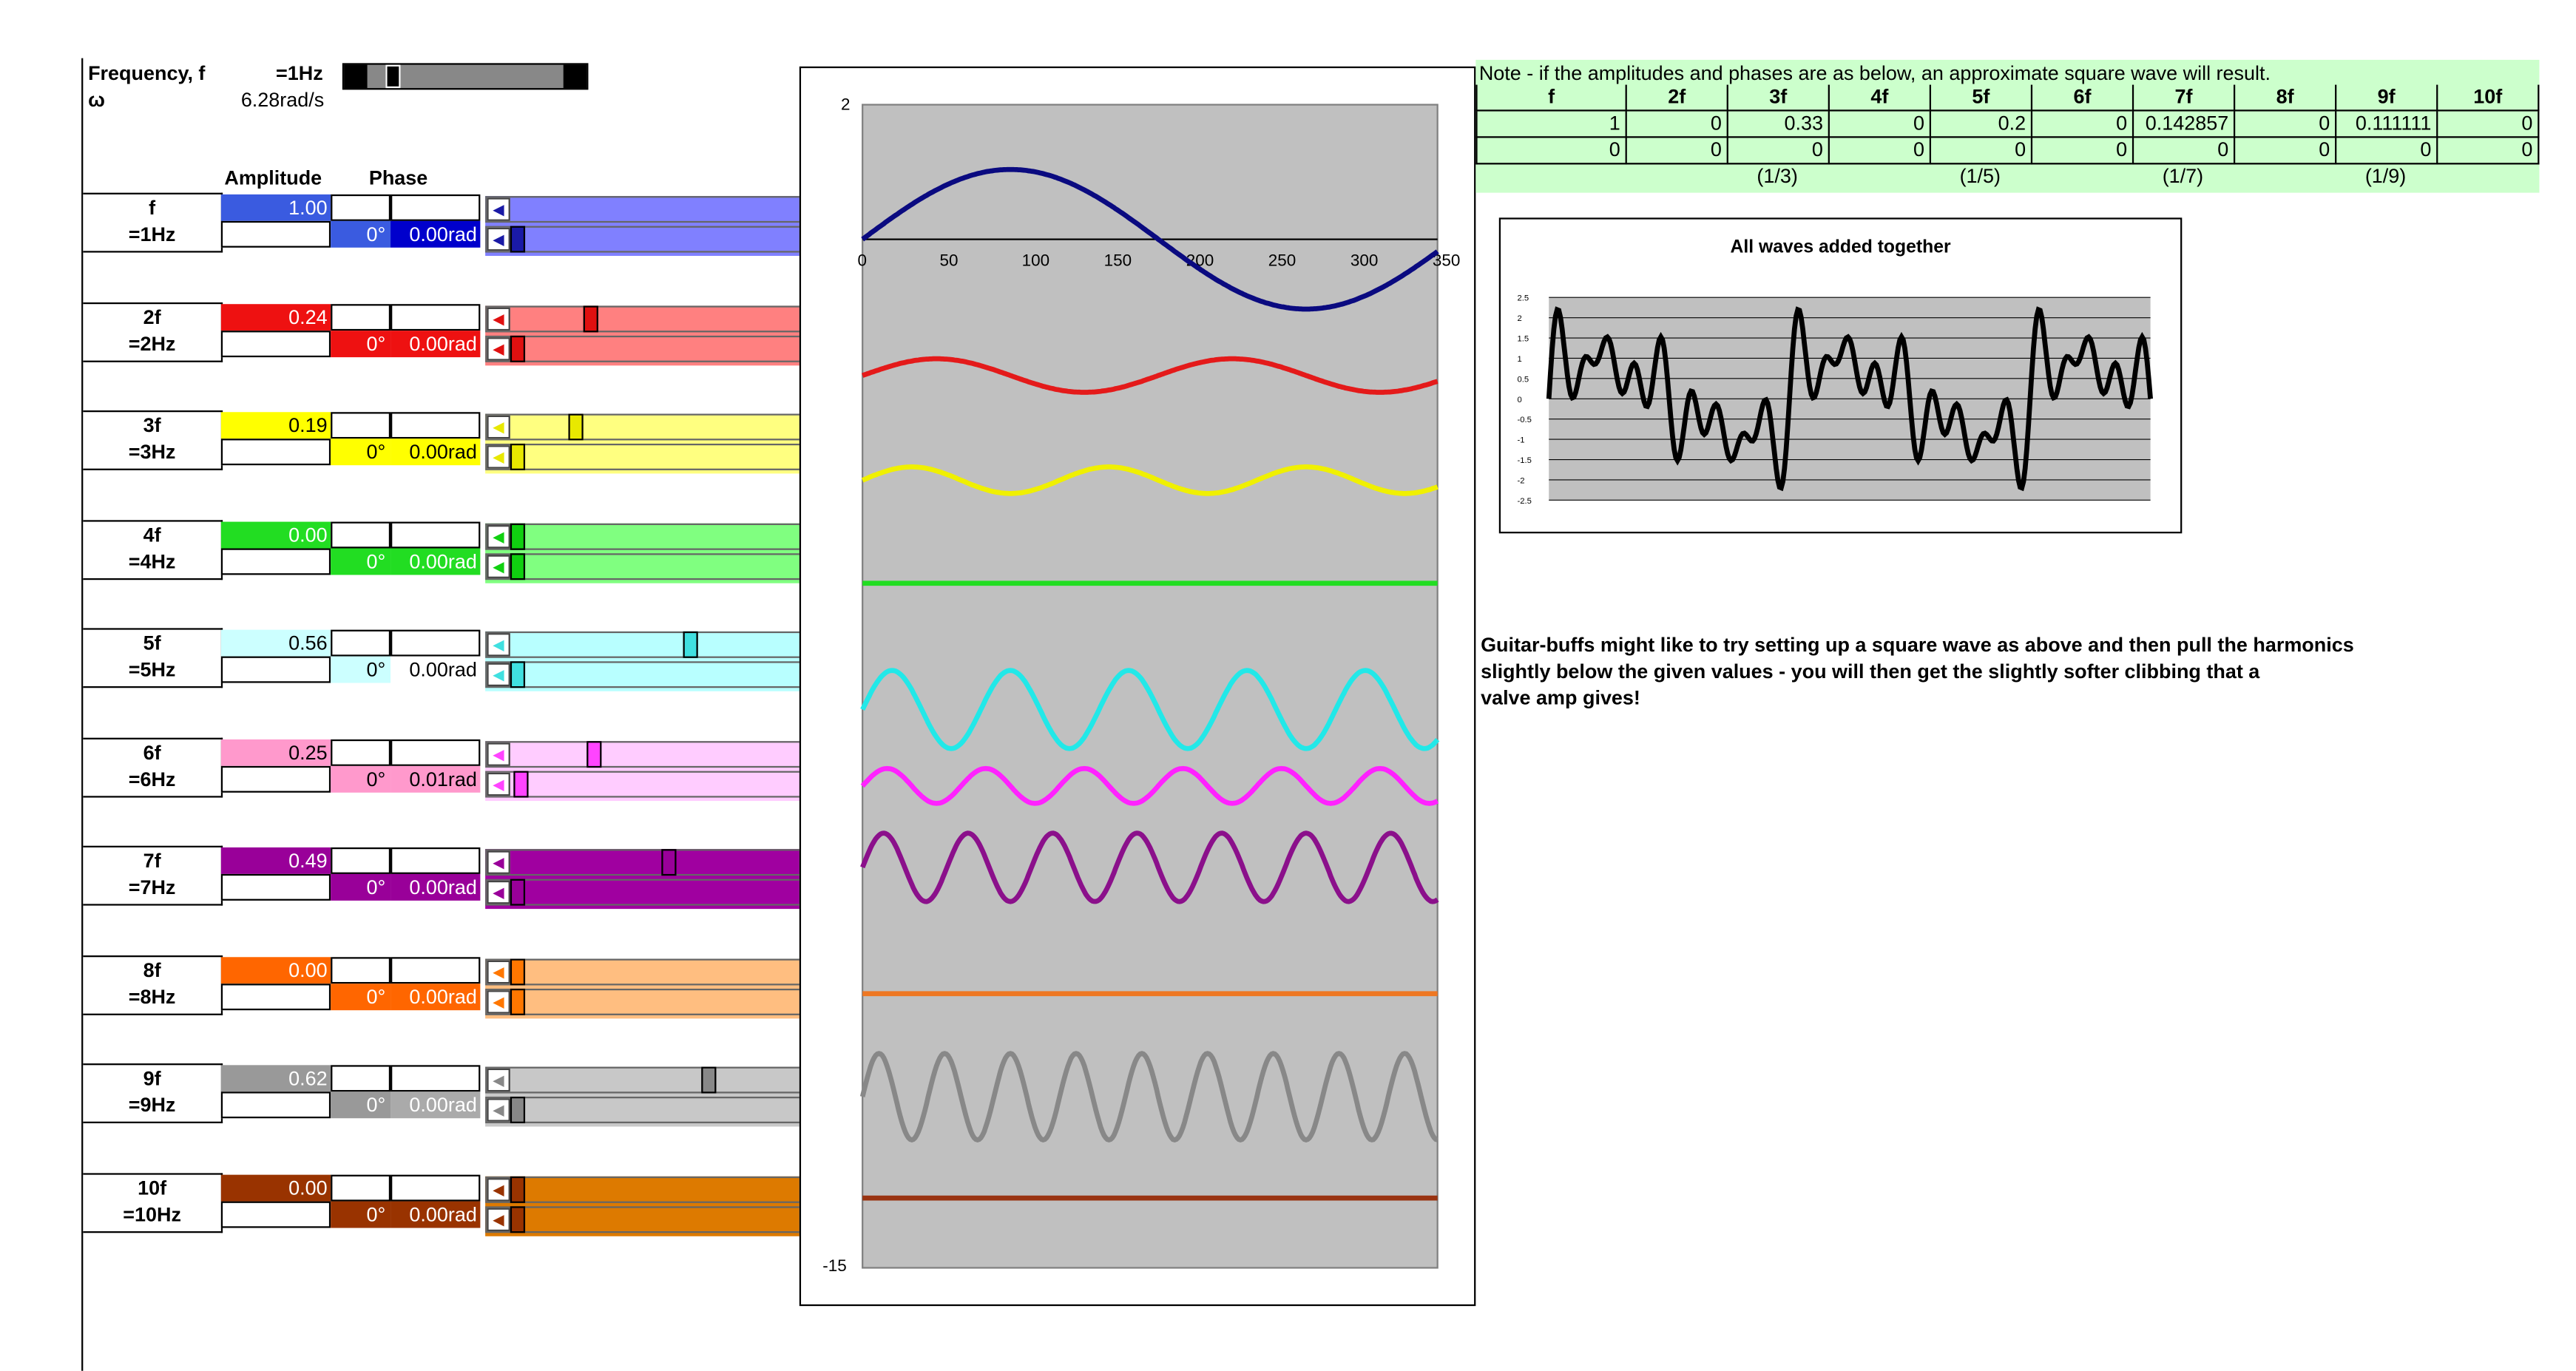 The image size is (2576, 1371). What do you see at coordinates (2386, 125) in the screenshot?
I see `table-cell: 0.111111` at bounding box center [2386, 125].